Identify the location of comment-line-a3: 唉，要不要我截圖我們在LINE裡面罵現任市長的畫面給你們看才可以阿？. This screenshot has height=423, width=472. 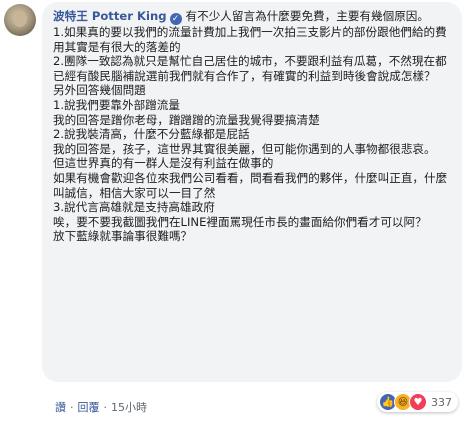
(240, 221).